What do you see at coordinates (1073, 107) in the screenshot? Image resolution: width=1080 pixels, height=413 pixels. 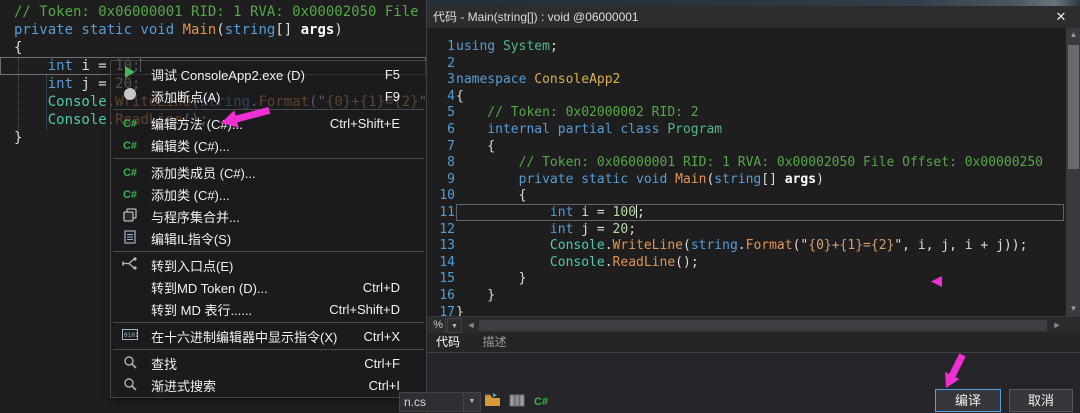 I see `vertical-scrollbar-thumb` at bounding box center [1073, 107].